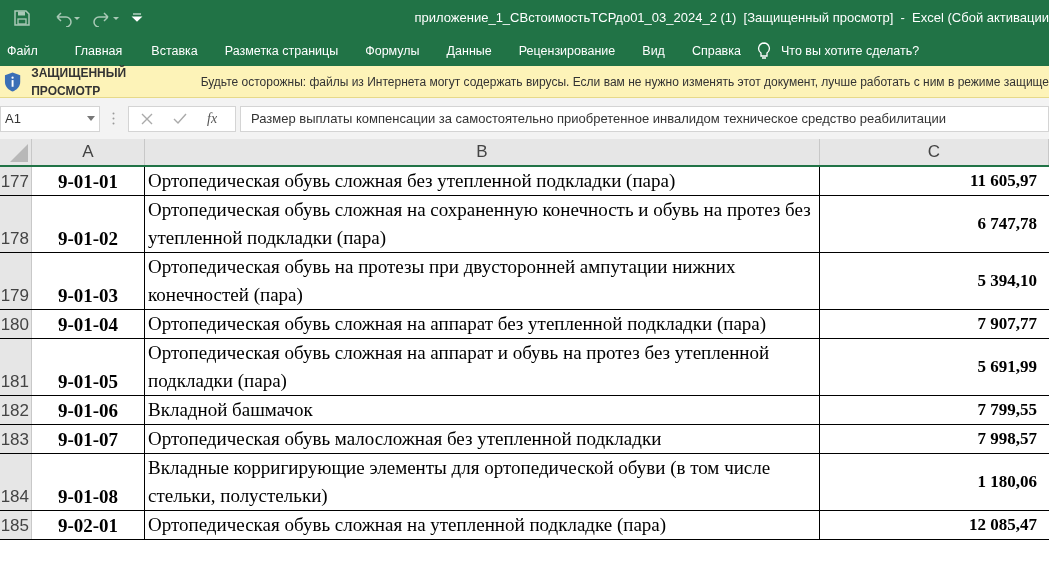 The height and width of the screenshot is (561, 1049). Describe the element at coordinates (212, 118) in the screenshot. I see `insert-function-button: fx` at that location.